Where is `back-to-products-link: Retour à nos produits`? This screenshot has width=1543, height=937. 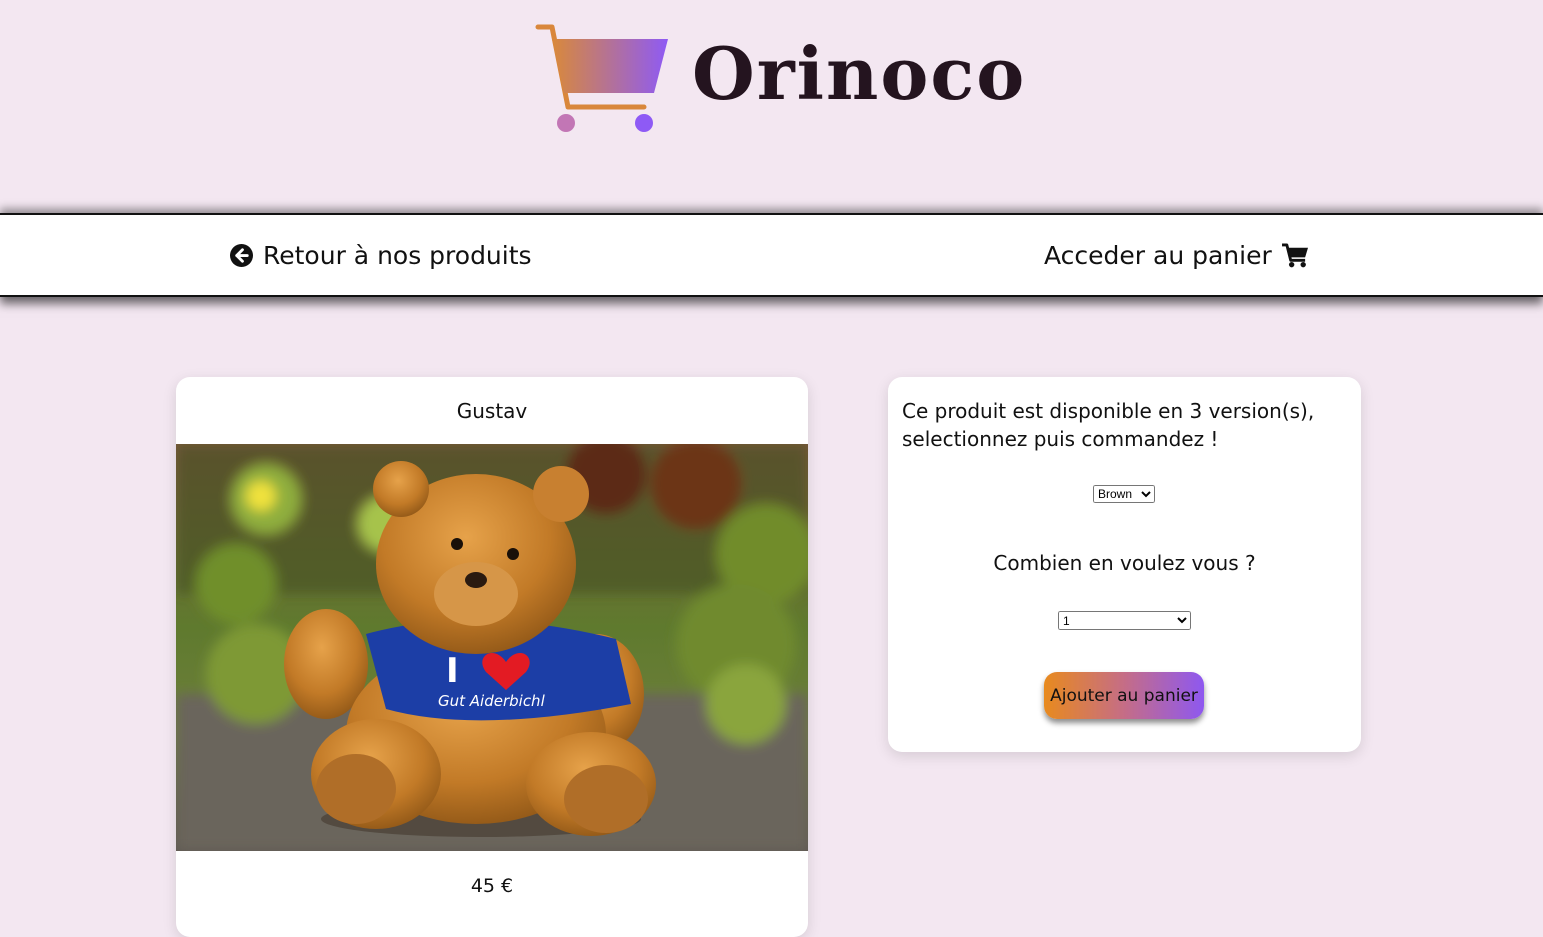 back-to-products-link: Retour à nos produits is located at coordinates (381, 255).